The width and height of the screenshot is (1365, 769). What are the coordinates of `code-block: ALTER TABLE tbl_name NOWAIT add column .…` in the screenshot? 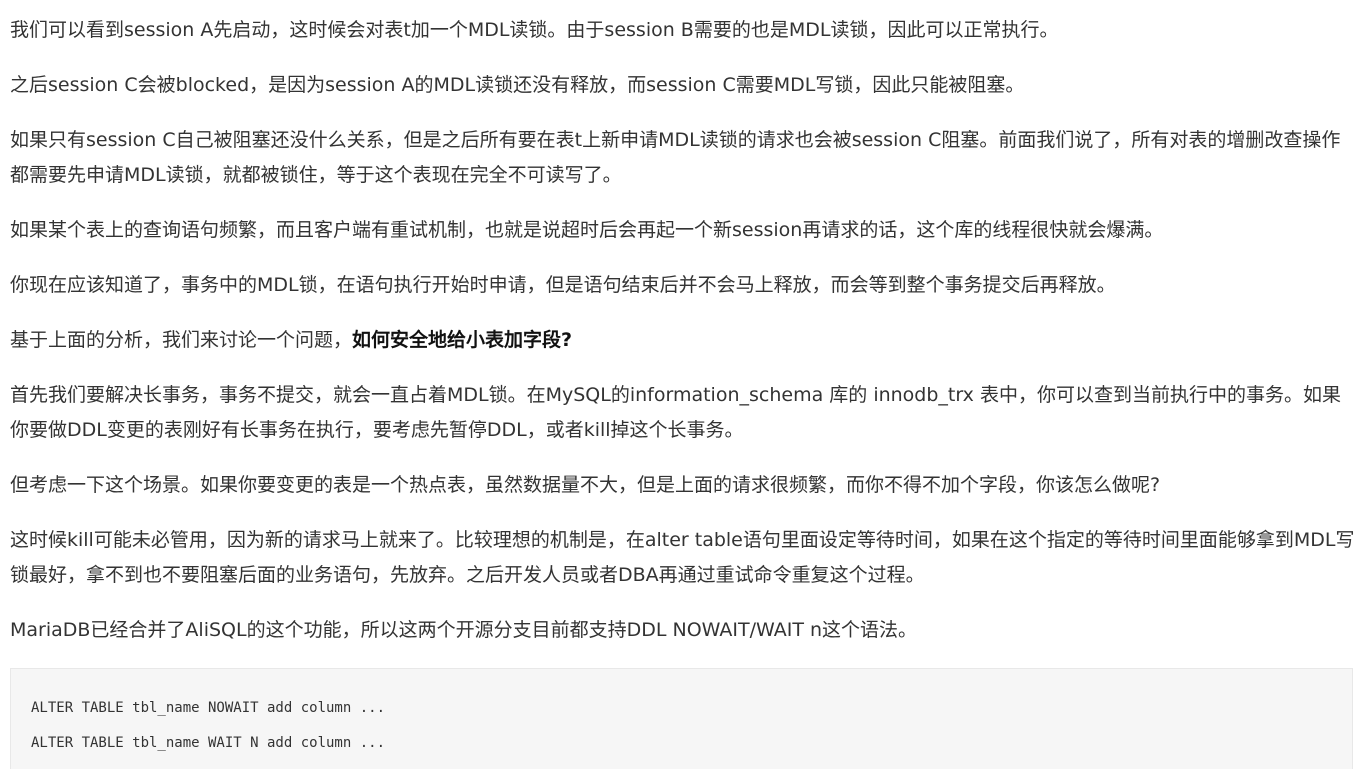 It's located at (681, 718).